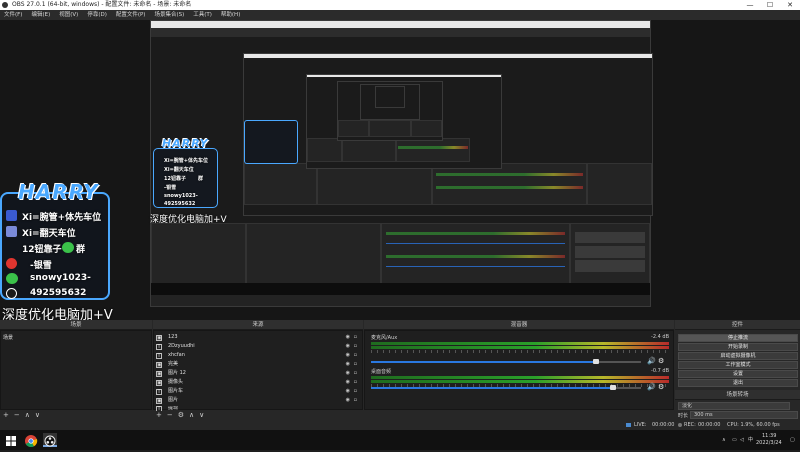 The image size is (800, 452). Describe the element at coordinates (191, 415) in the screenshot. I see `move-source-up-button: ∧` at that location.